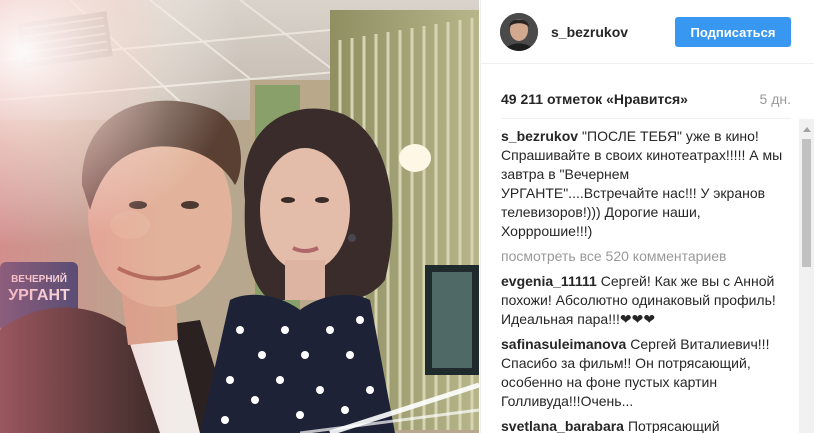  I want to click on scroll-up-arrow-icon, so click(807, 129).